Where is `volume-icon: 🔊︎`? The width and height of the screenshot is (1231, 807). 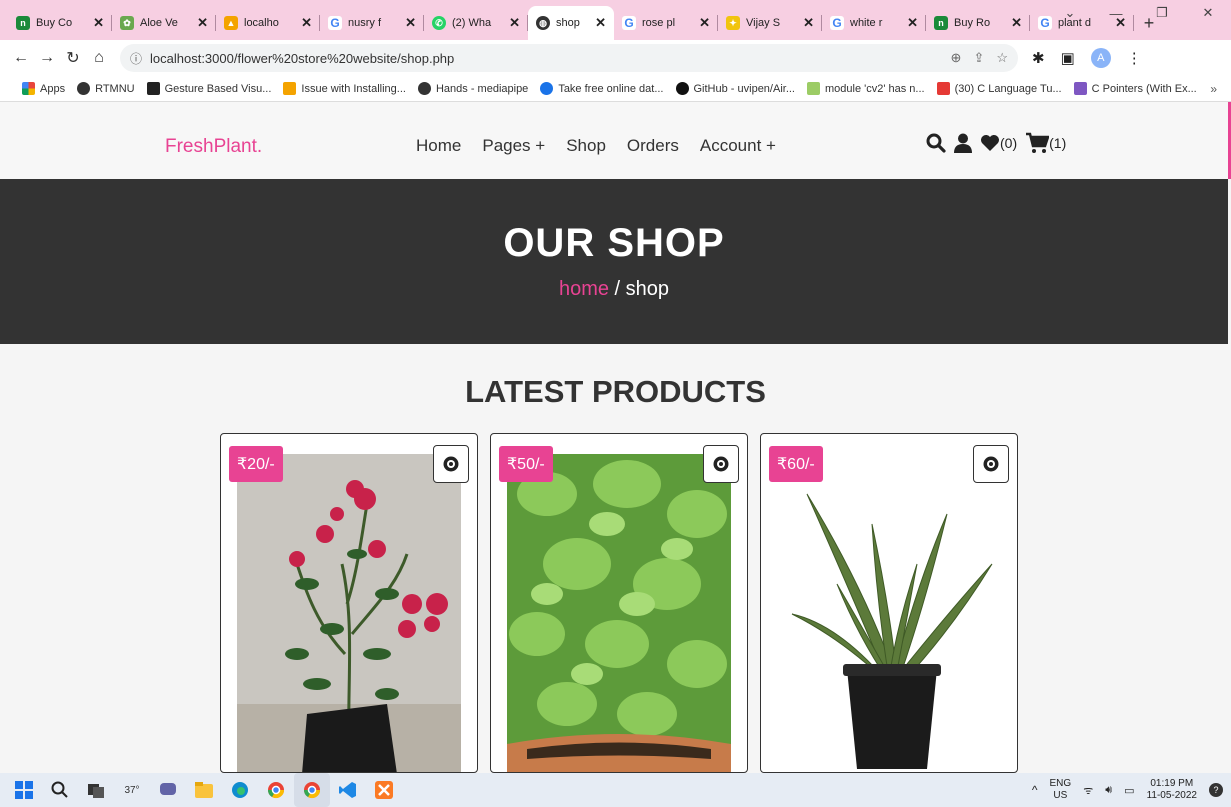
volume-icon: 🔊︎ is located at coordinates (1108, 790).